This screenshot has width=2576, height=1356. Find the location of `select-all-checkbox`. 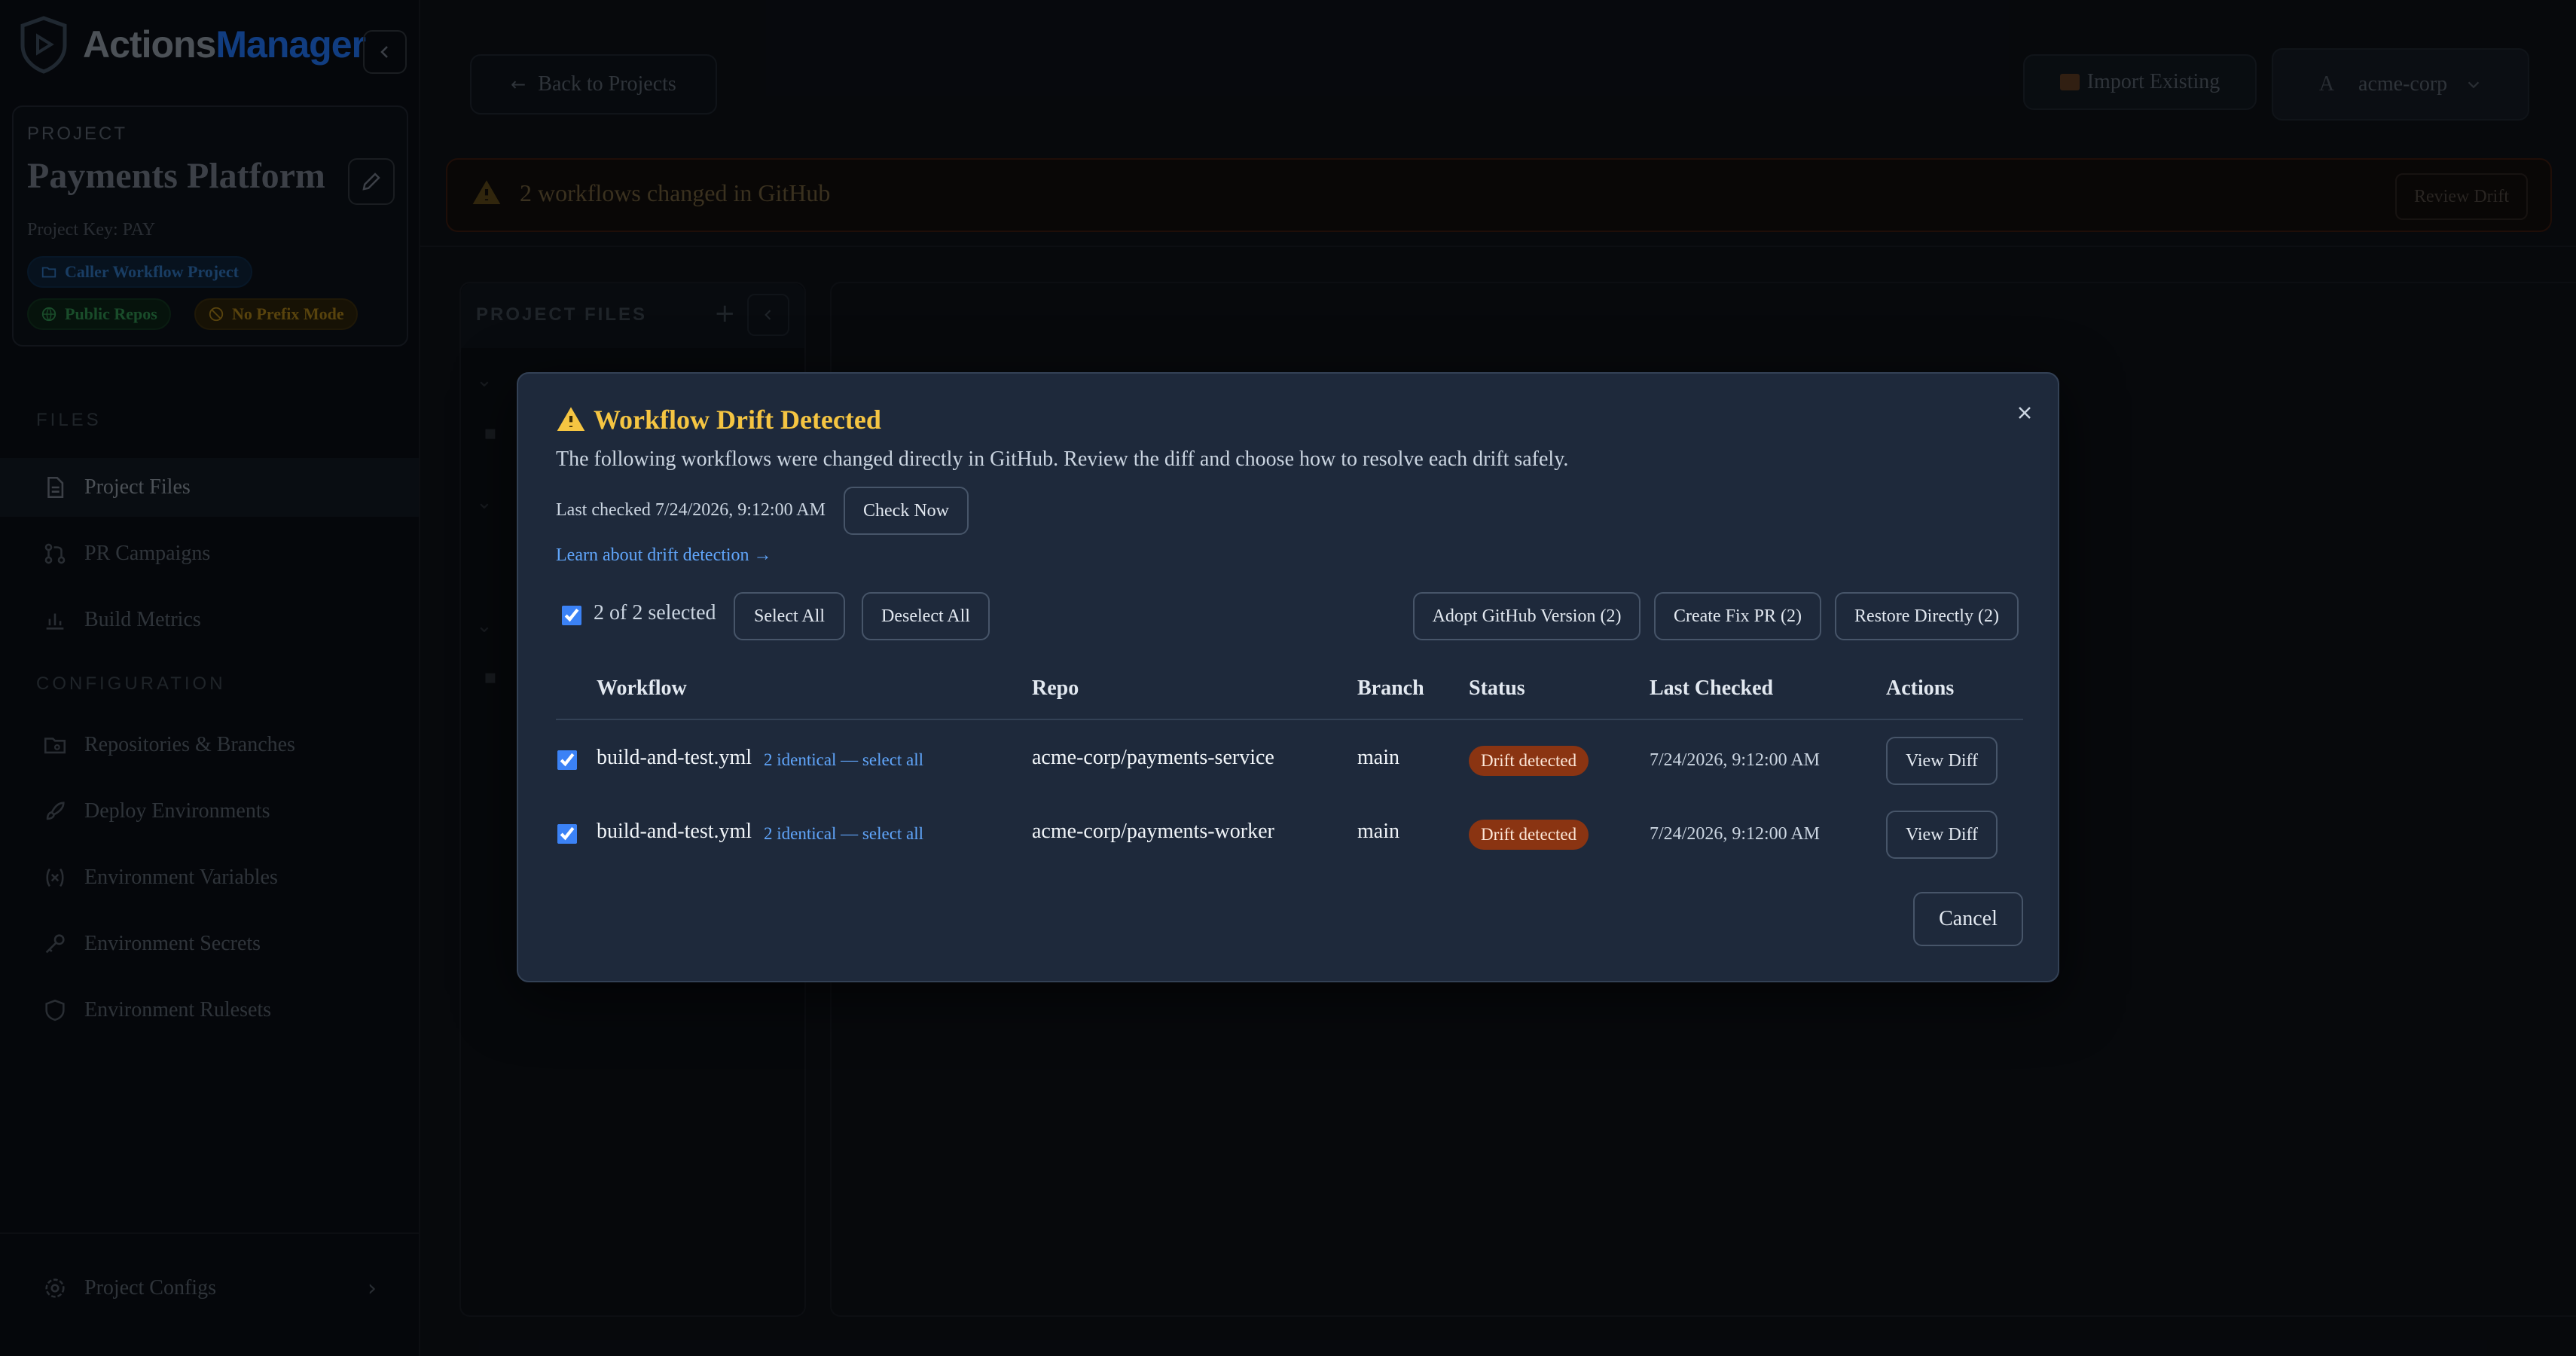

select-all-checkbox is located at coordinates (571, 615).